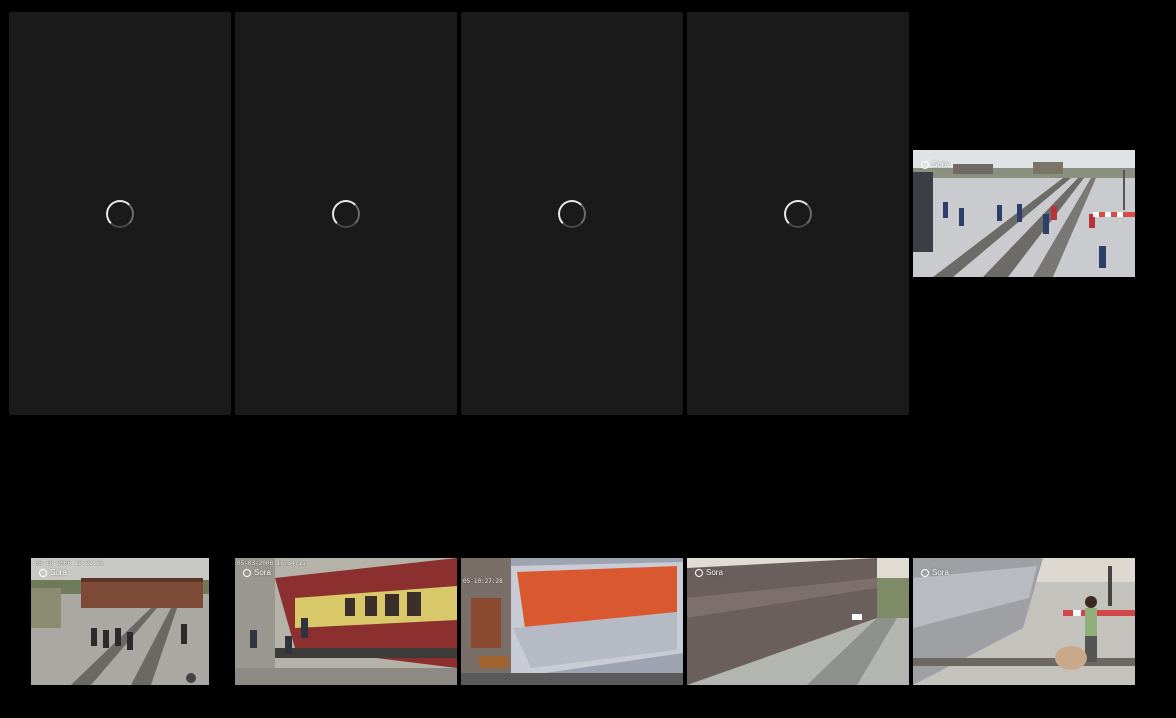  I want to click on video-thumbnail-moving-train: Sora, so click(798, 621).